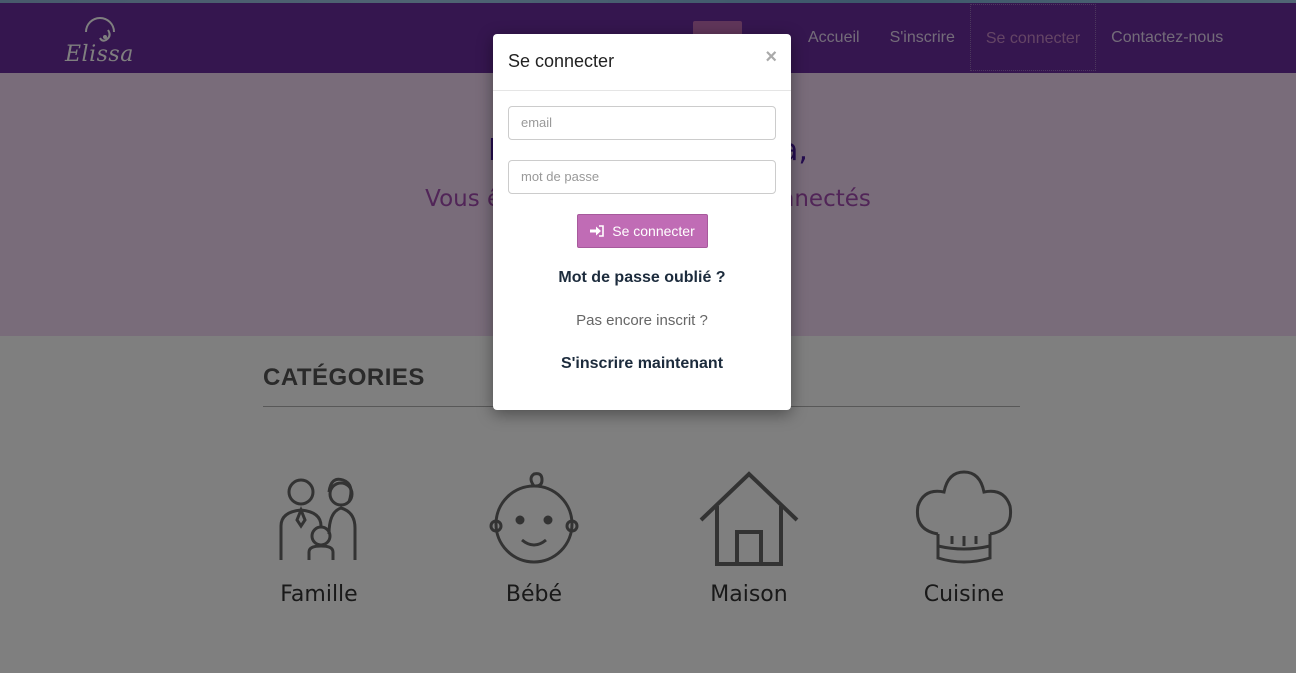  Describe the element at coordinates (771, 57) in the screenshot. I see `close-icon: ×` at that location.